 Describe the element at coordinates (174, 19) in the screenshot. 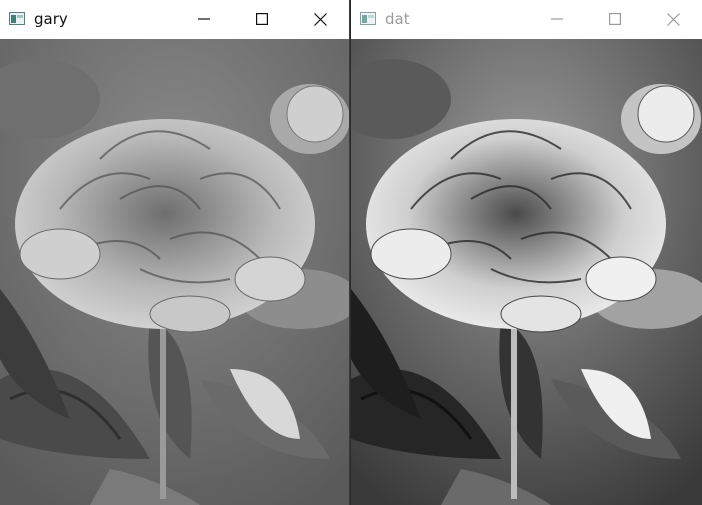

I see `titlebar: gary` at that location.